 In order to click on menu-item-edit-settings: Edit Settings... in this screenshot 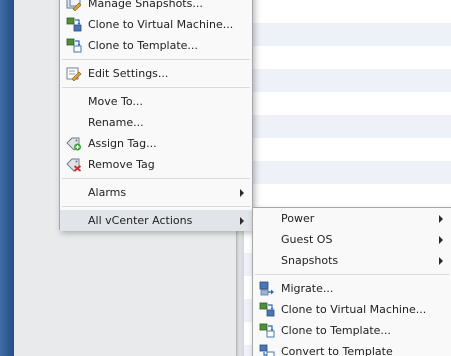, I will do `click(156, 73)`.